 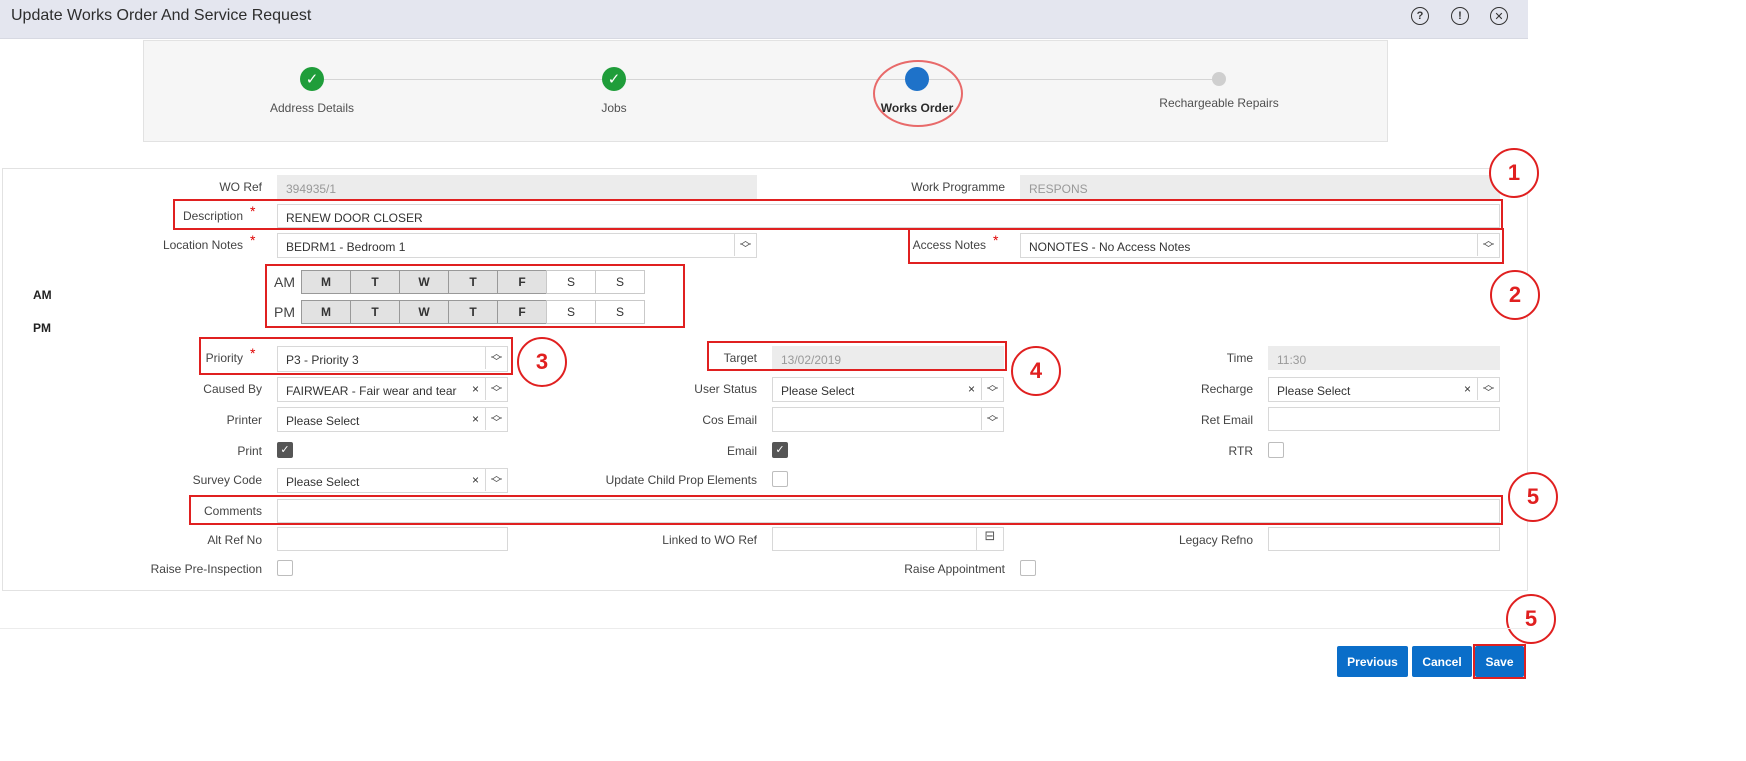 I want to click on annotation-box-target, so click(x=857, y=356).